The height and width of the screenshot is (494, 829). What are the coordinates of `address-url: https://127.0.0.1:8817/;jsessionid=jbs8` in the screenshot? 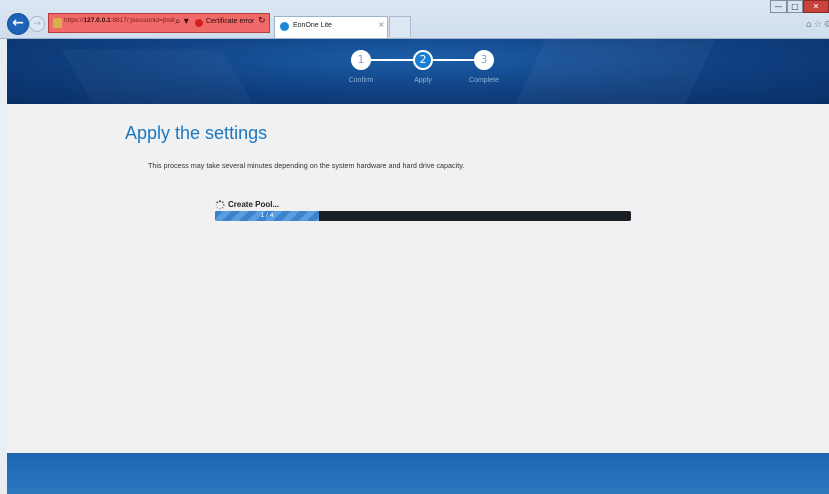 It's located at (119, 20).